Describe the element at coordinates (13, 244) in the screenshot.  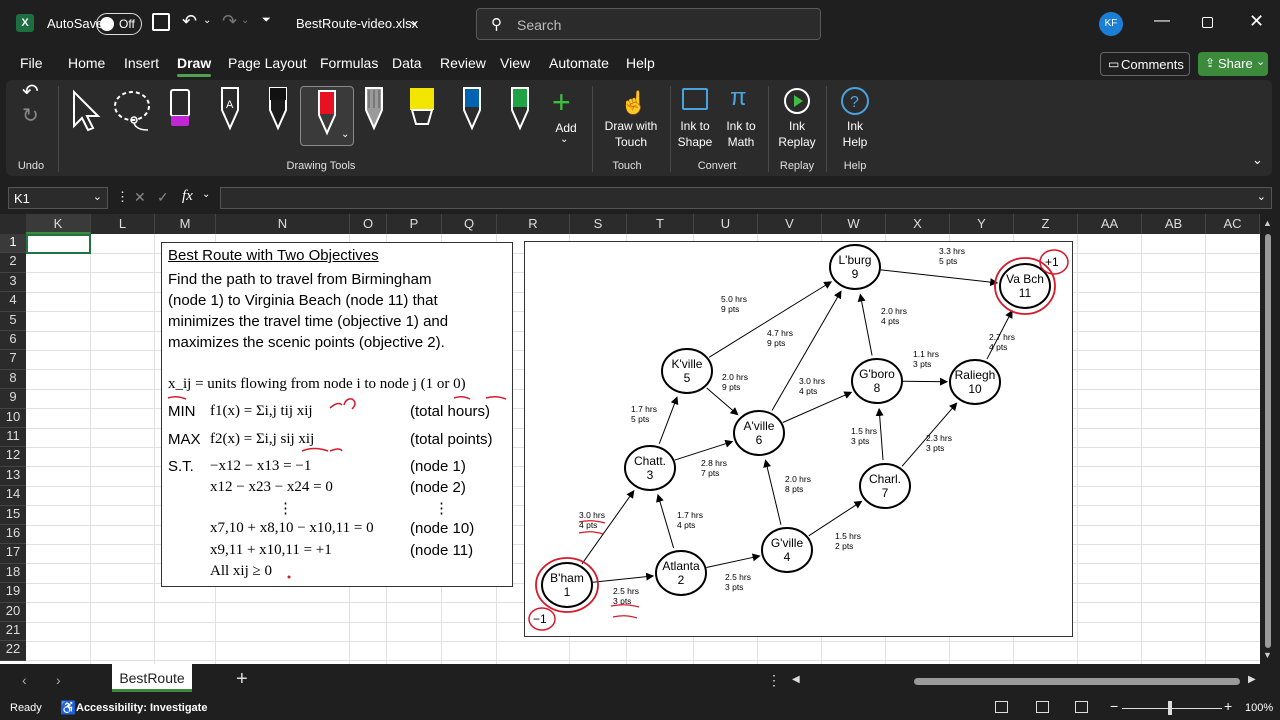
I see `row-header-1: 1` at that location.